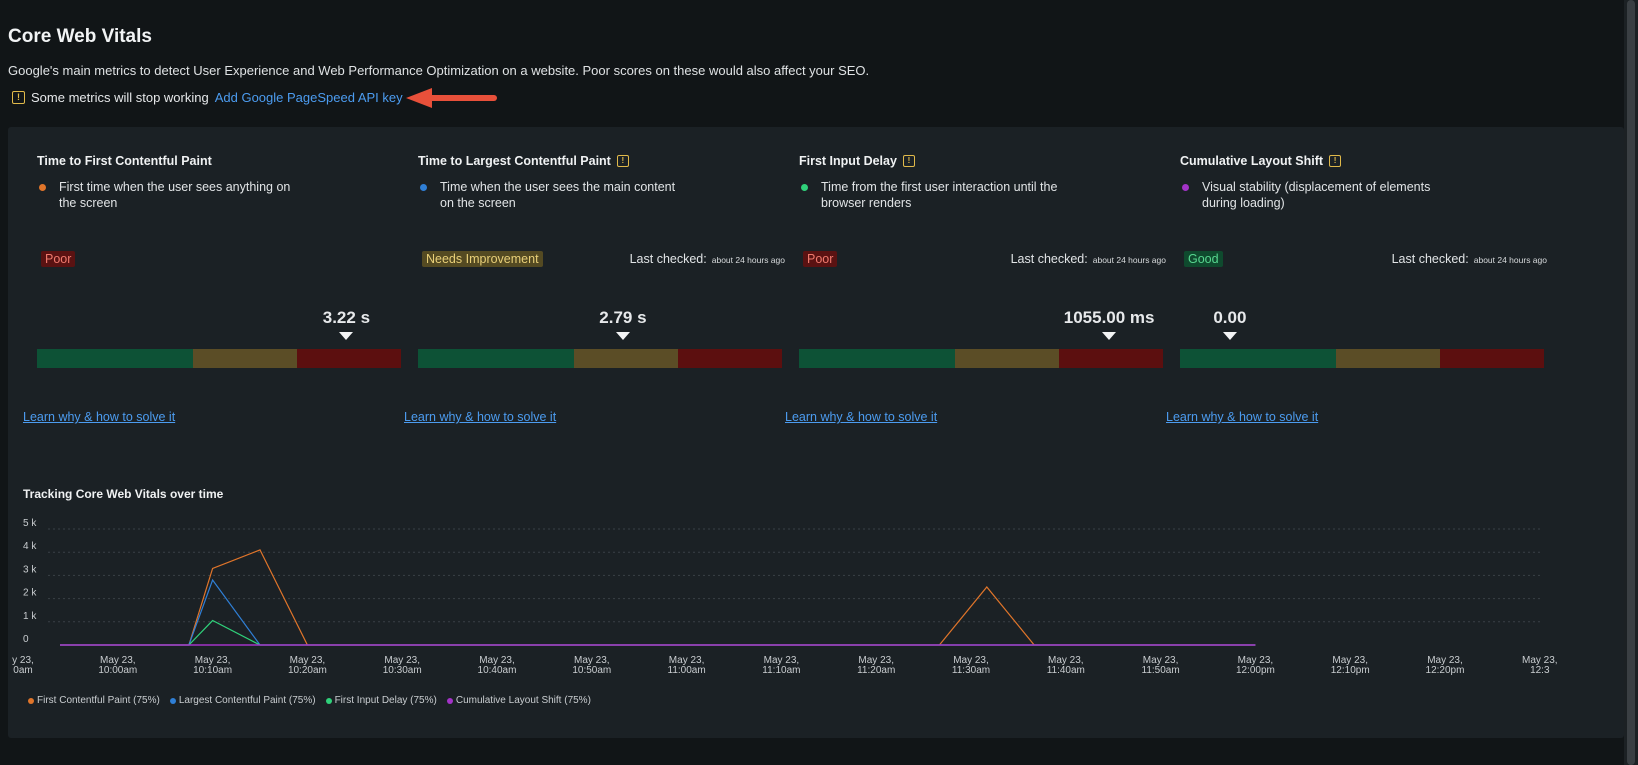 The width and height of the screenshot is (1638, 765). What do you see at coordinates (307, 670) in the screenshot?
I see `x-tick-label: 10:20am` at bounding box center [307, 670].